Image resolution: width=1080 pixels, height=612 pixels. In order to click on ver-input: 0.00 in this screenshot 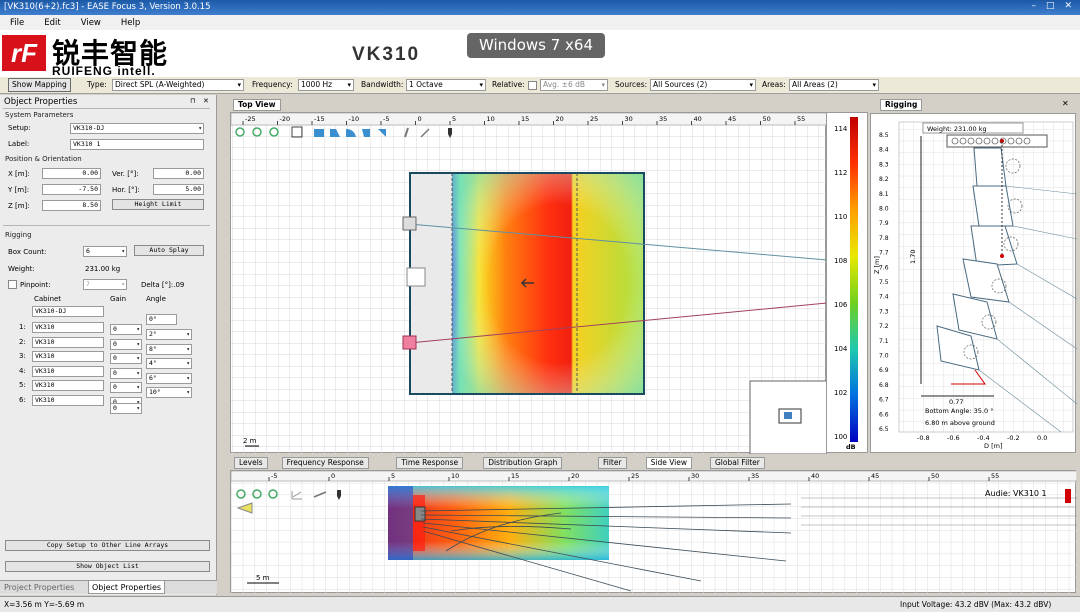, I will do `click(178, 173)`.